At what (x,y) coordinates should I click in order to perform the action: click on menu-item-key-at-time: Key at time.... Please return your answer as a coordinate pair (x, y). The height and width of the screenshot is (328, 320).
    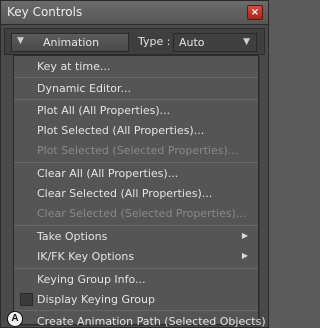
    Looking at the image, I should click on (136, 67).